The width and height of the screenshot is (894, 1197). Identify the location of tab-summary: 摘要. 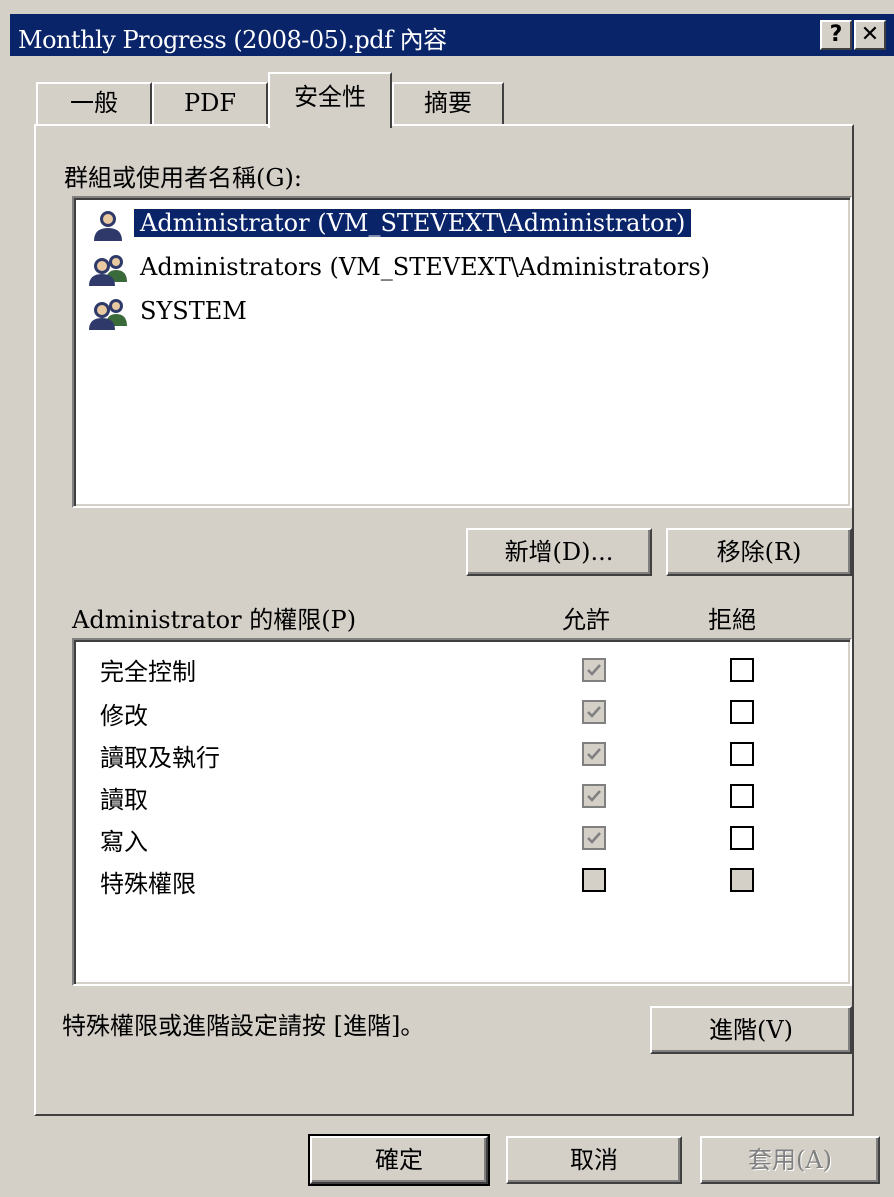
(448, 103).